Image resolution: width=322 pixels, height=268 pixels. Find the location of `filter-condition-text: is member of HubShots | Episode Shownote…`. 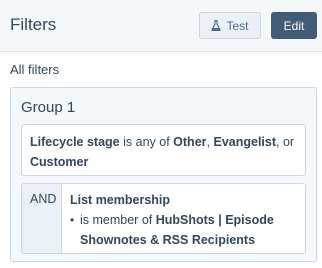

filter-condition-text: is member of HubShots | Episode Shownote… is located at coordinates (191, 230).